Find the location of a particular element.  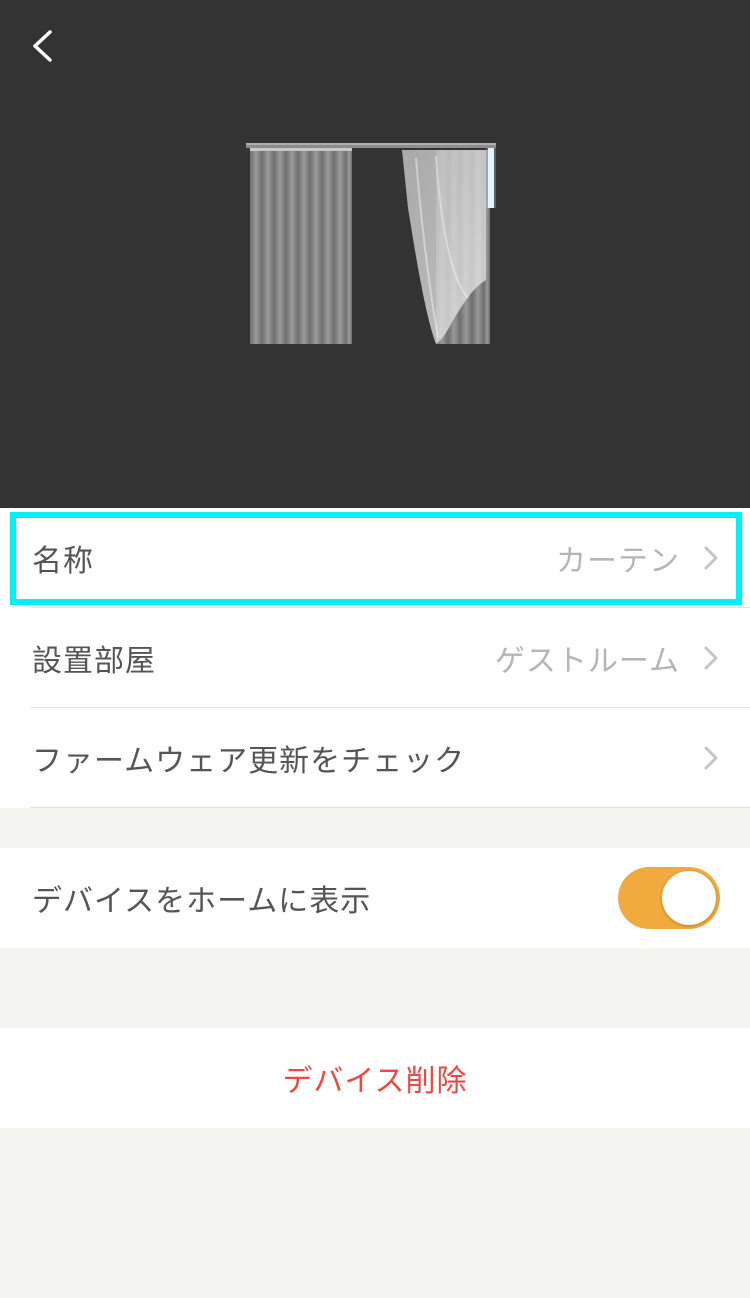

row-divider is located at coordinates (390, 807).